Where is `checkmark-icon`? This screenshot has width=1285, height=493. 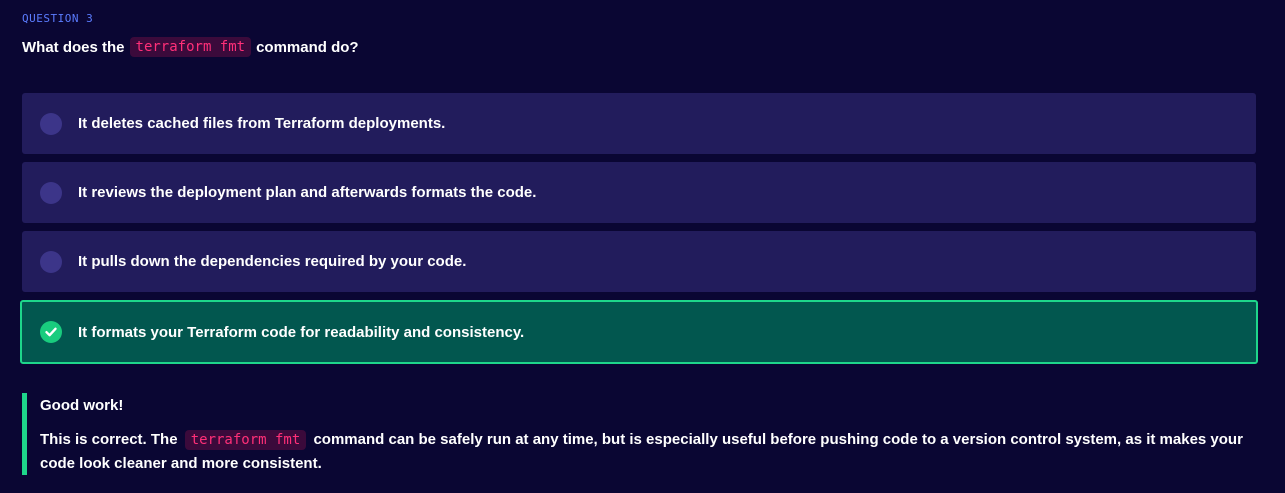
checkmark-icon is located at coordinates (51, 332).